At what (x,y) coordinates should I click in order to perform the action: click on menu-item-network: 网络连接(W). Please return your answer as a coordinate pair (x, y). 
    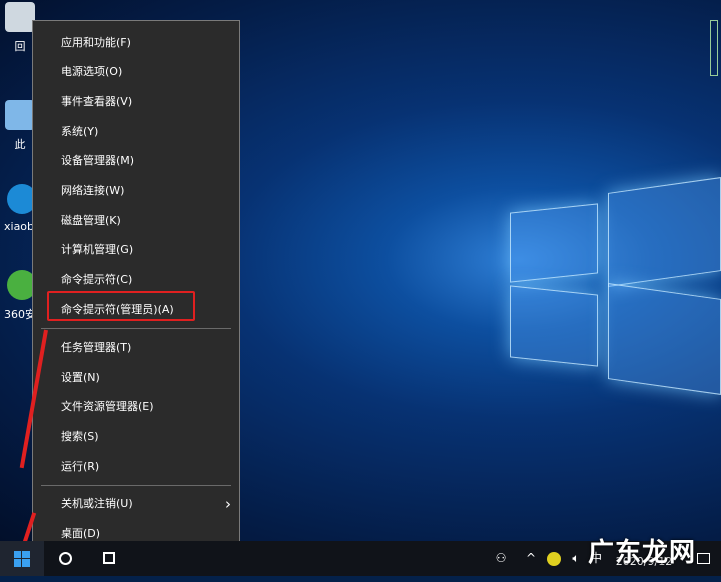
    Looking at the image, I should click on (136, 191).